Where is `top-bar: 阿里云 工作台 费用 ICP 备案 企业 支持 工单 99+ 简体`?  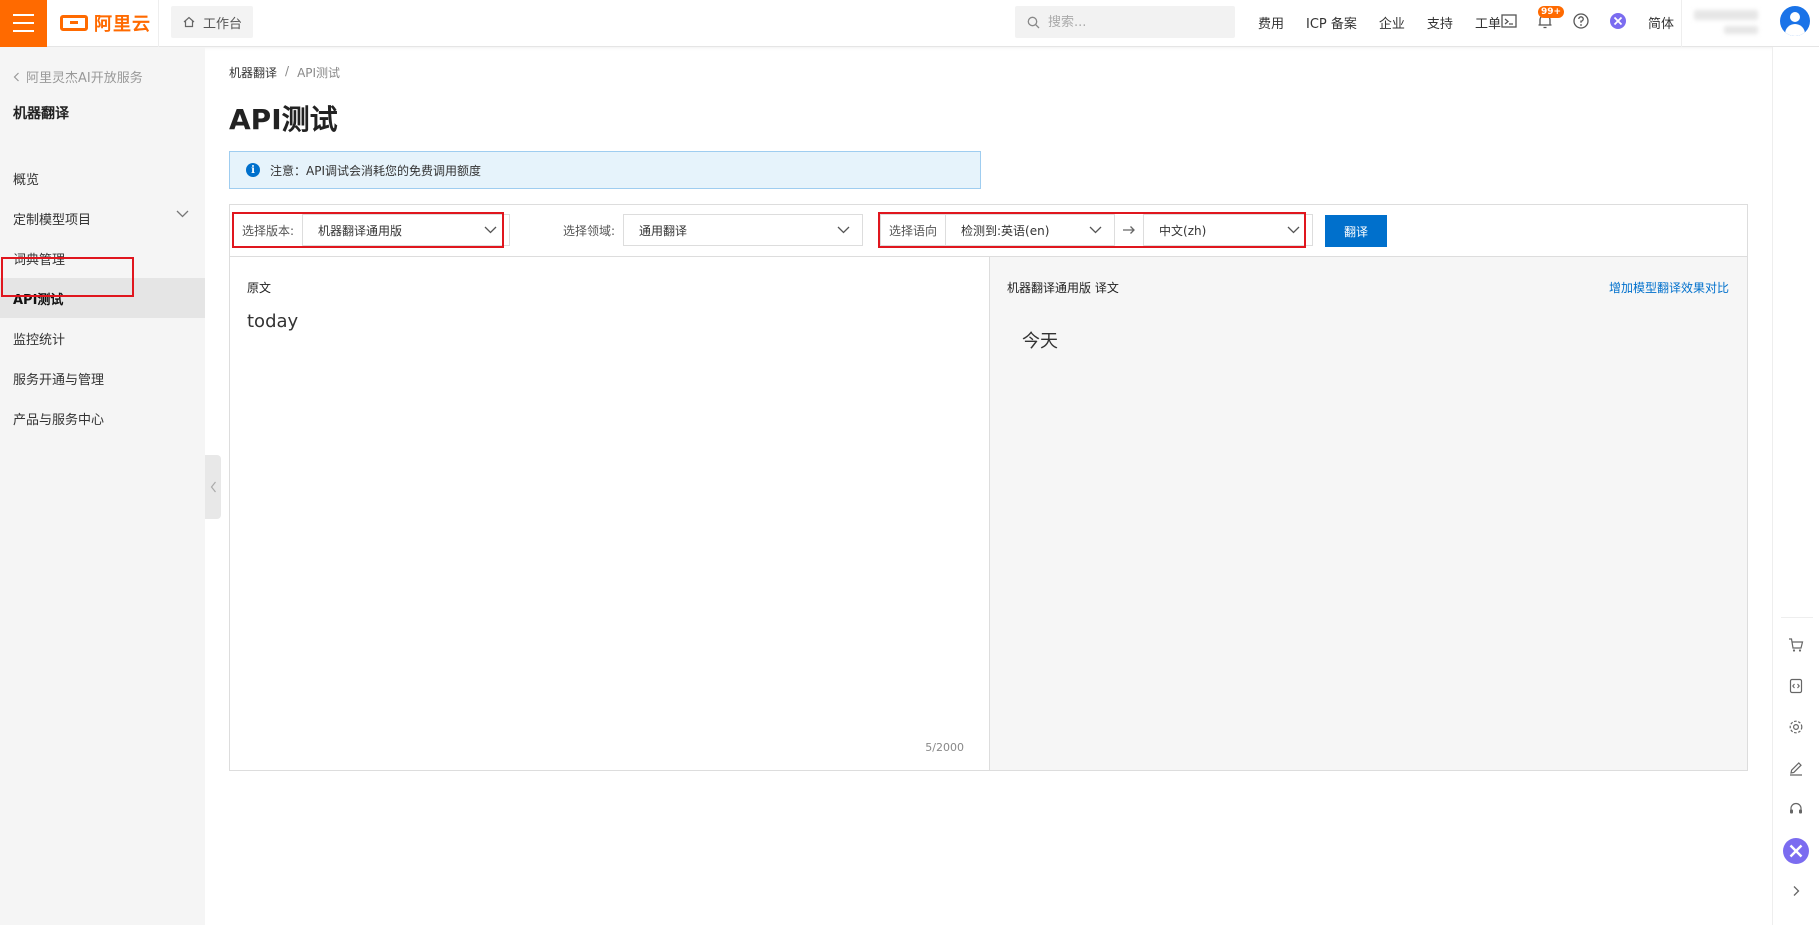
top-bar: 阿里云 工作台 费用 ICP 备案 企业 支持 工单 99+ 简体 is located at coordinates (909, 23).